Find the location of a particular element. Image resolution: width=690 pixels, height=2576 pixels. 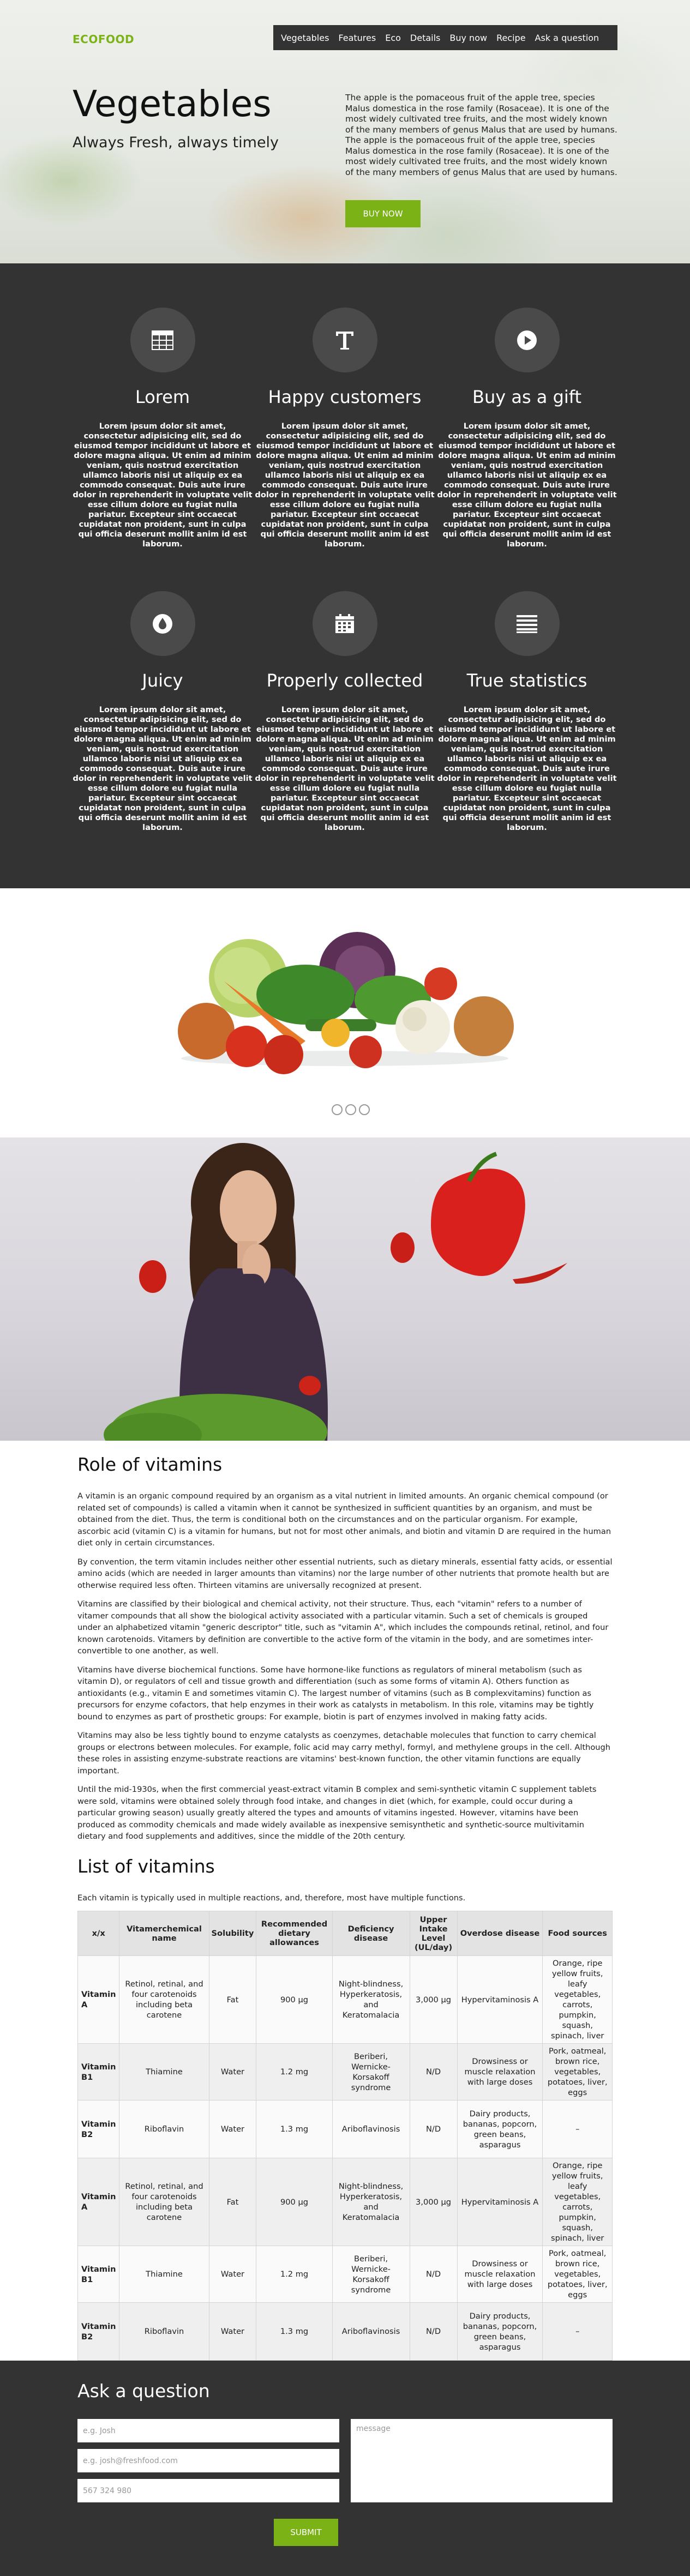

nav-features: Features is located at coordinates (357, 38).